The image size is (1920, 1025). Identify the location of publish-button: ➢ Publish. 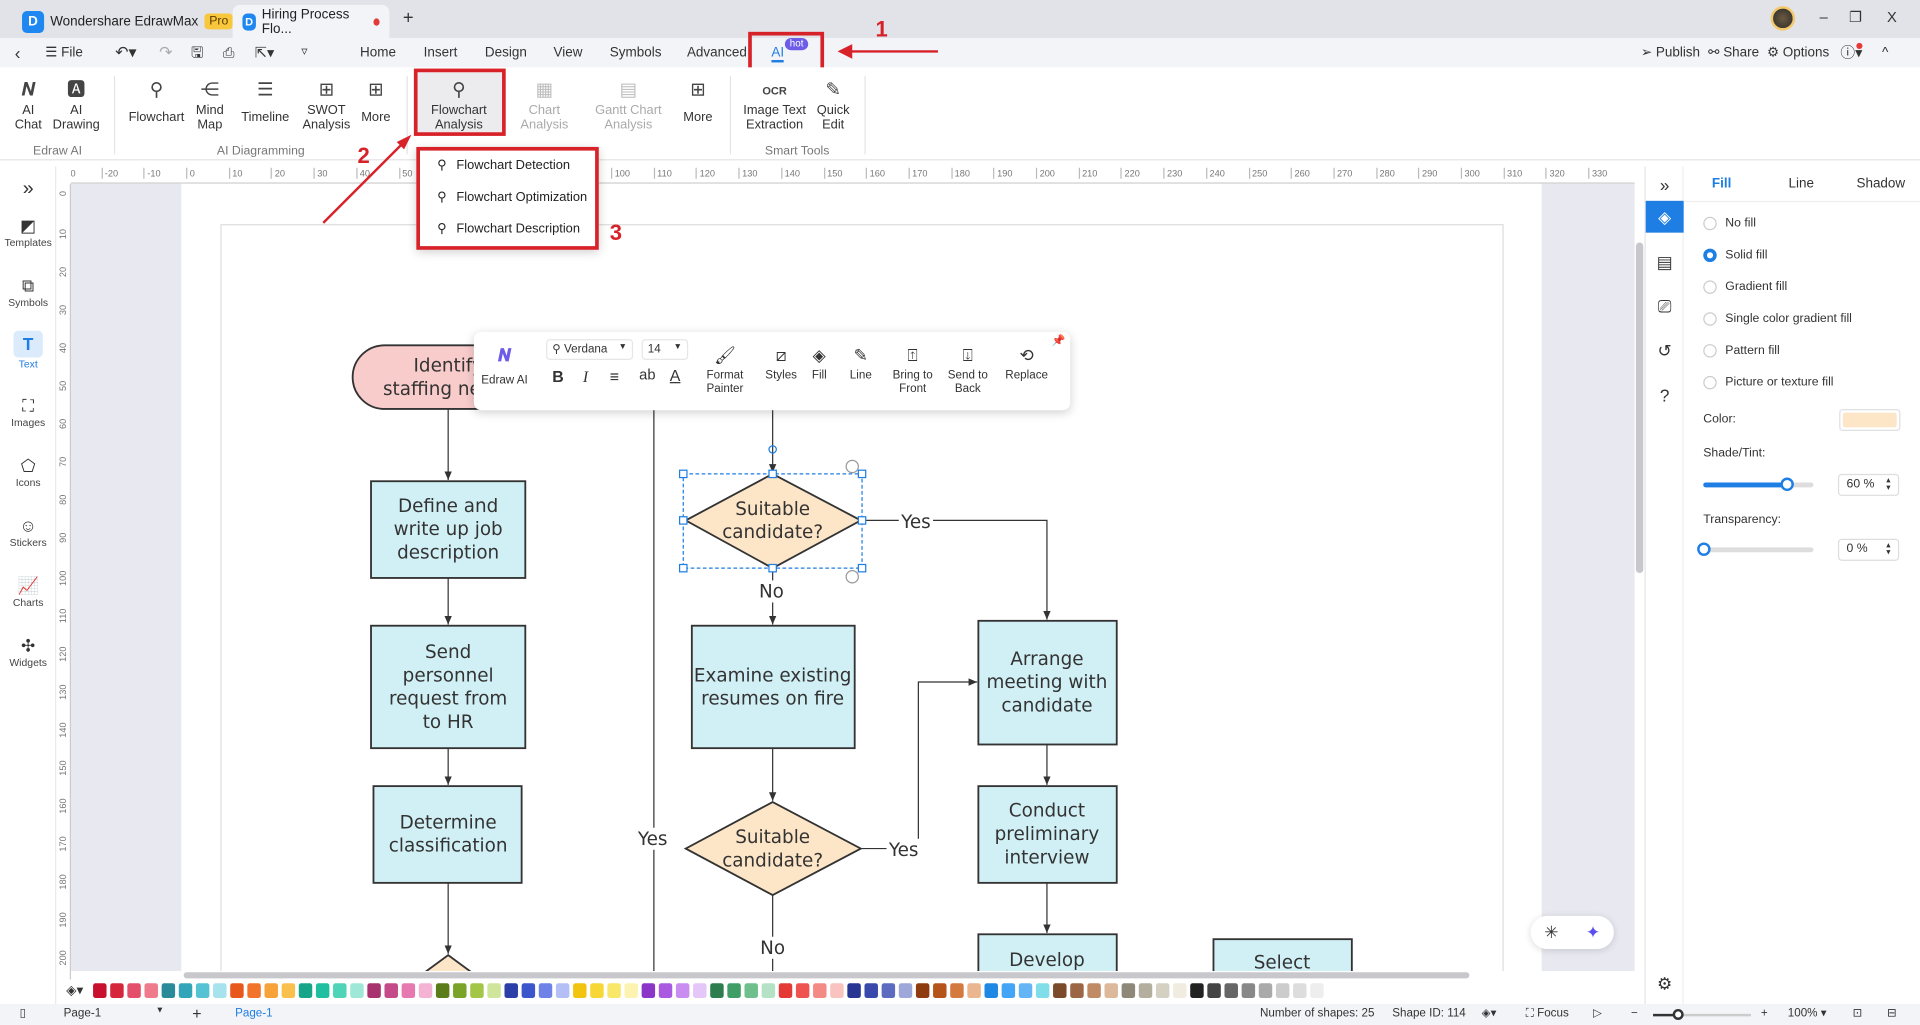
(1670, 52).